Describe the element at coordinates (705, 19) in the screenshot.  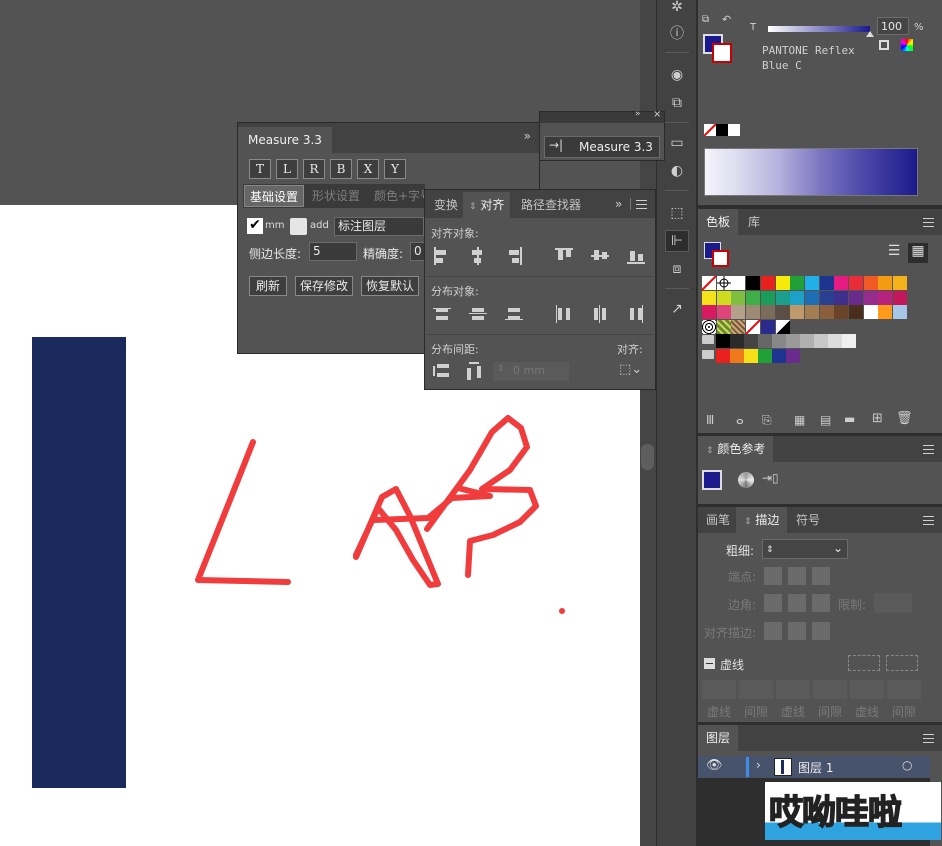
I see `default-colors-icon: ⧉` at that location.